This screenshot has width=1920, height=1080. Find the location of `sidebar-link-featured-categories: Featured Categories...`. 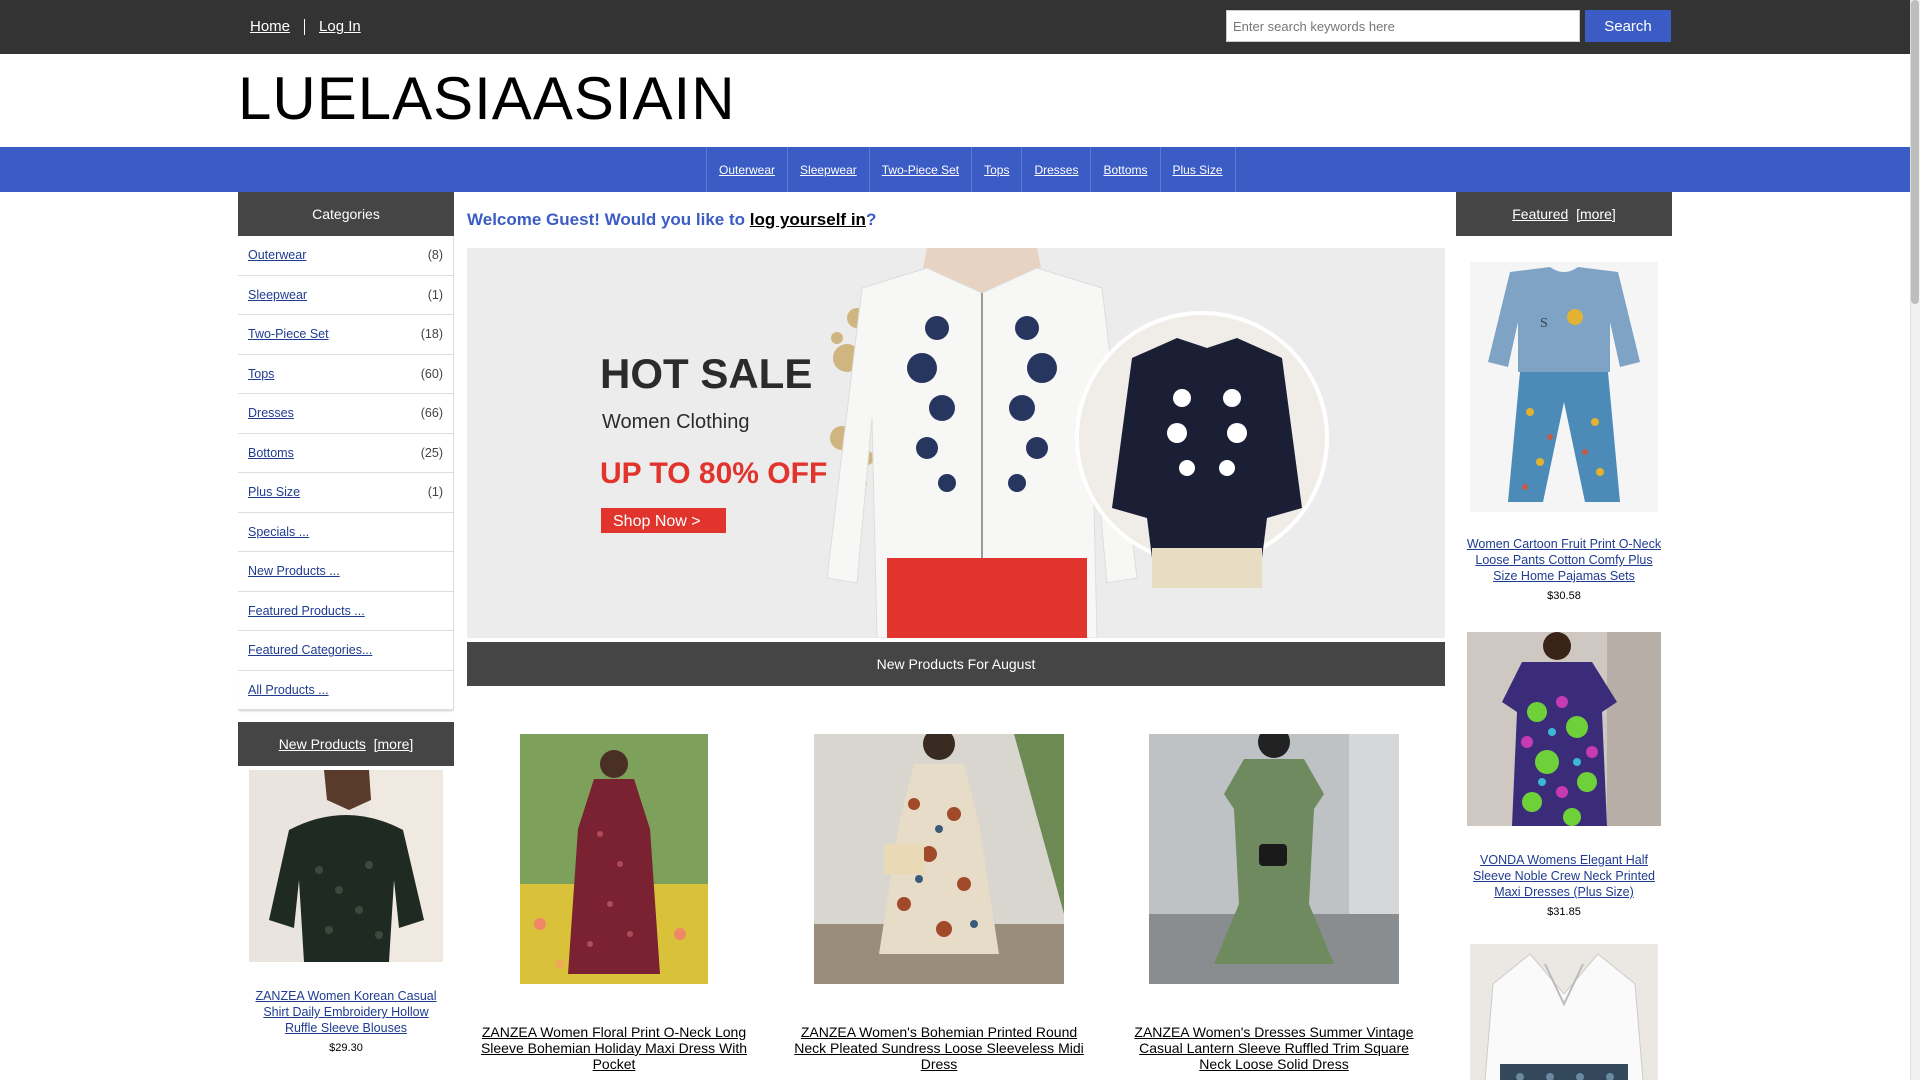

sidebar-link-featured-categories: Featured Categories... is located at coordinates (346, 651).